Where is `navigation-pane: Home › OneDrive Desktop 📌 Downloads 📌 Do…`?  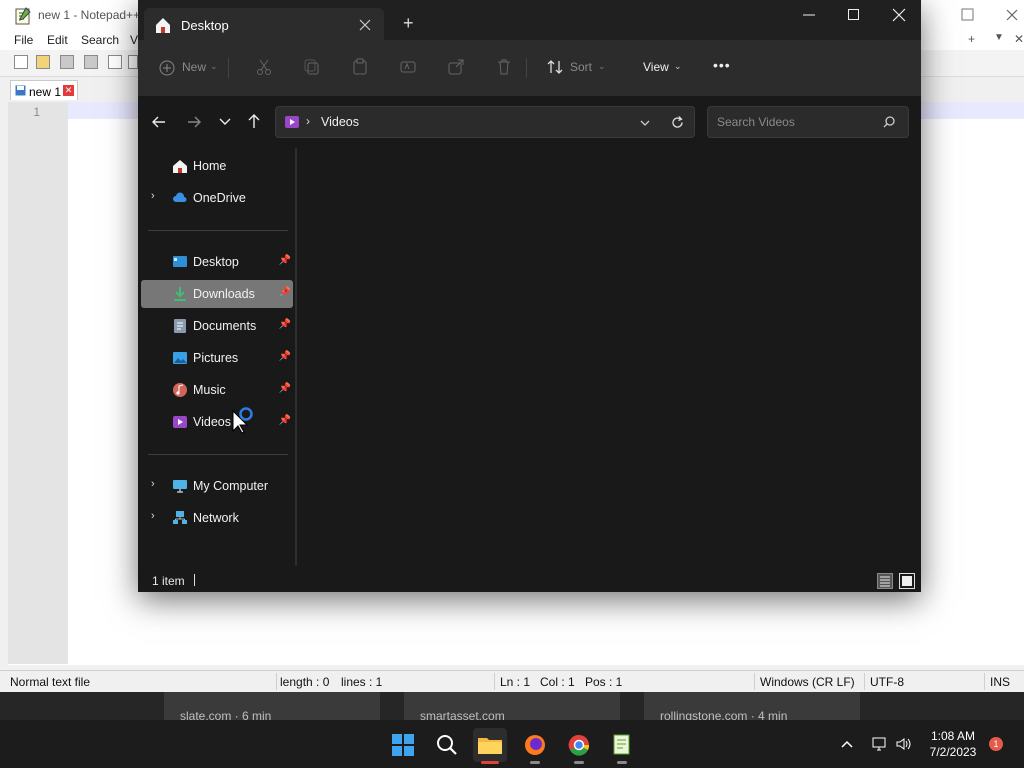
navigation-pane: Home › OneDrive Desktop 📌 Downloads 📌 Do… is located at coordinates (217, 358).